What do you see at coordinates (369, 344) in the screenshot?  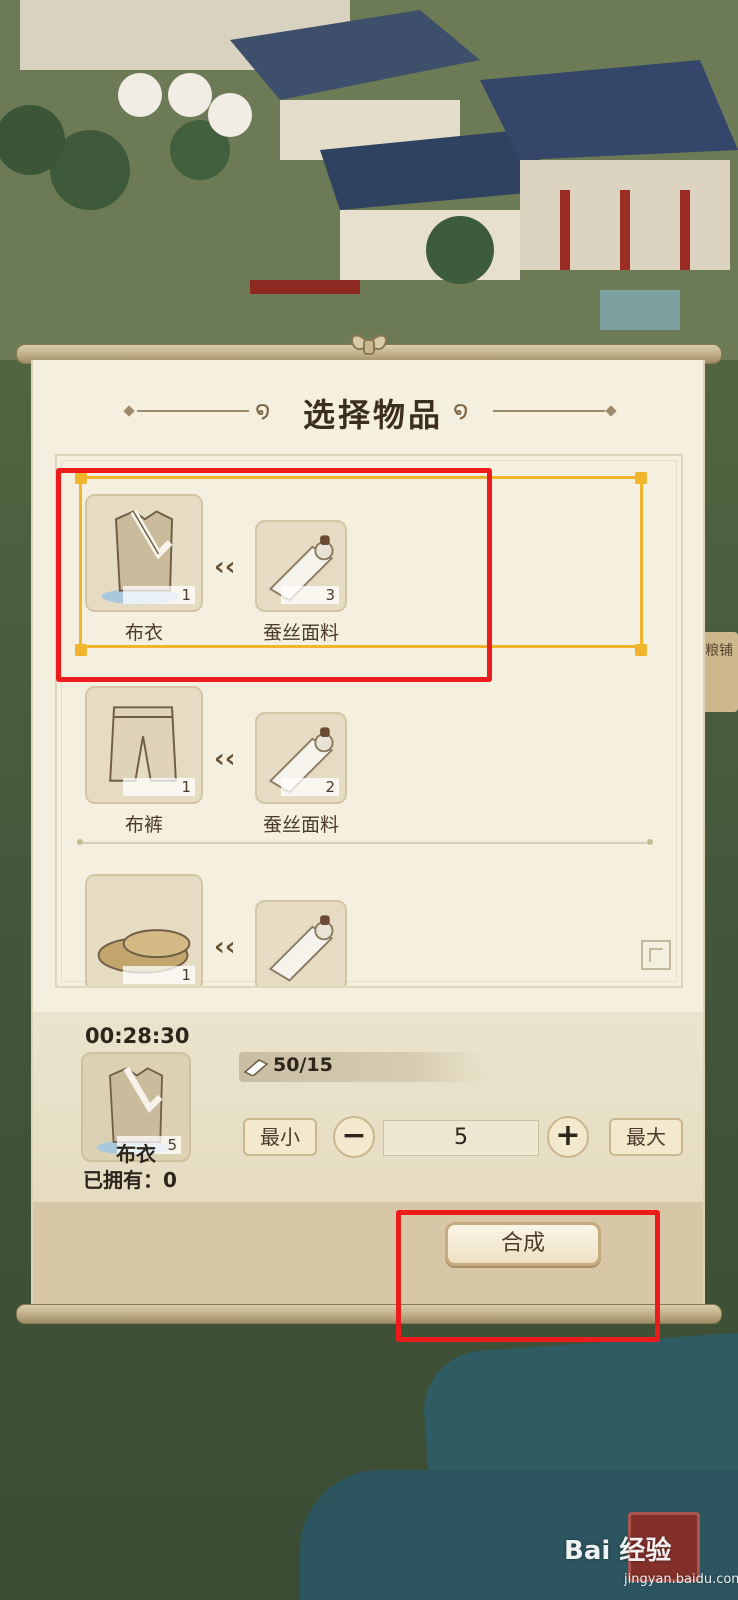 I see `scroll-knot-icon` at bounding box center [369, 344].